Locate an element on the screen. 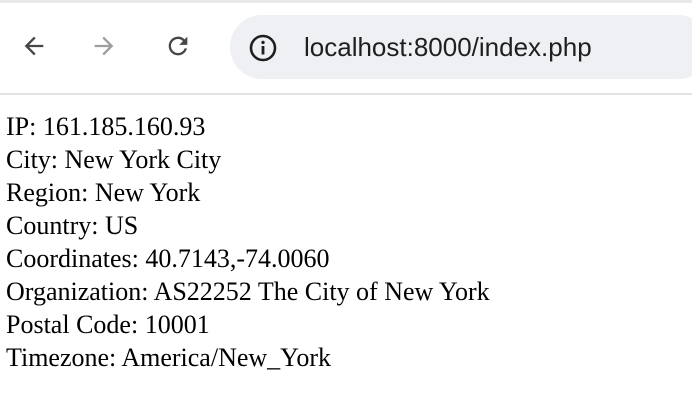  city-value: New York City is located at coordinates (143, 159).